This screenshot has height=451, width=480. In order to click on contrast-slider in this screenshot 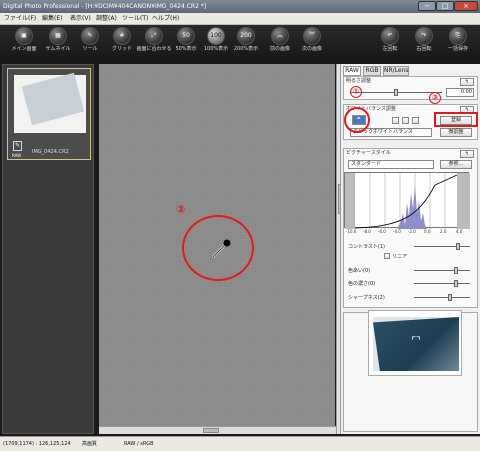, I will do `click(458, 246)`.